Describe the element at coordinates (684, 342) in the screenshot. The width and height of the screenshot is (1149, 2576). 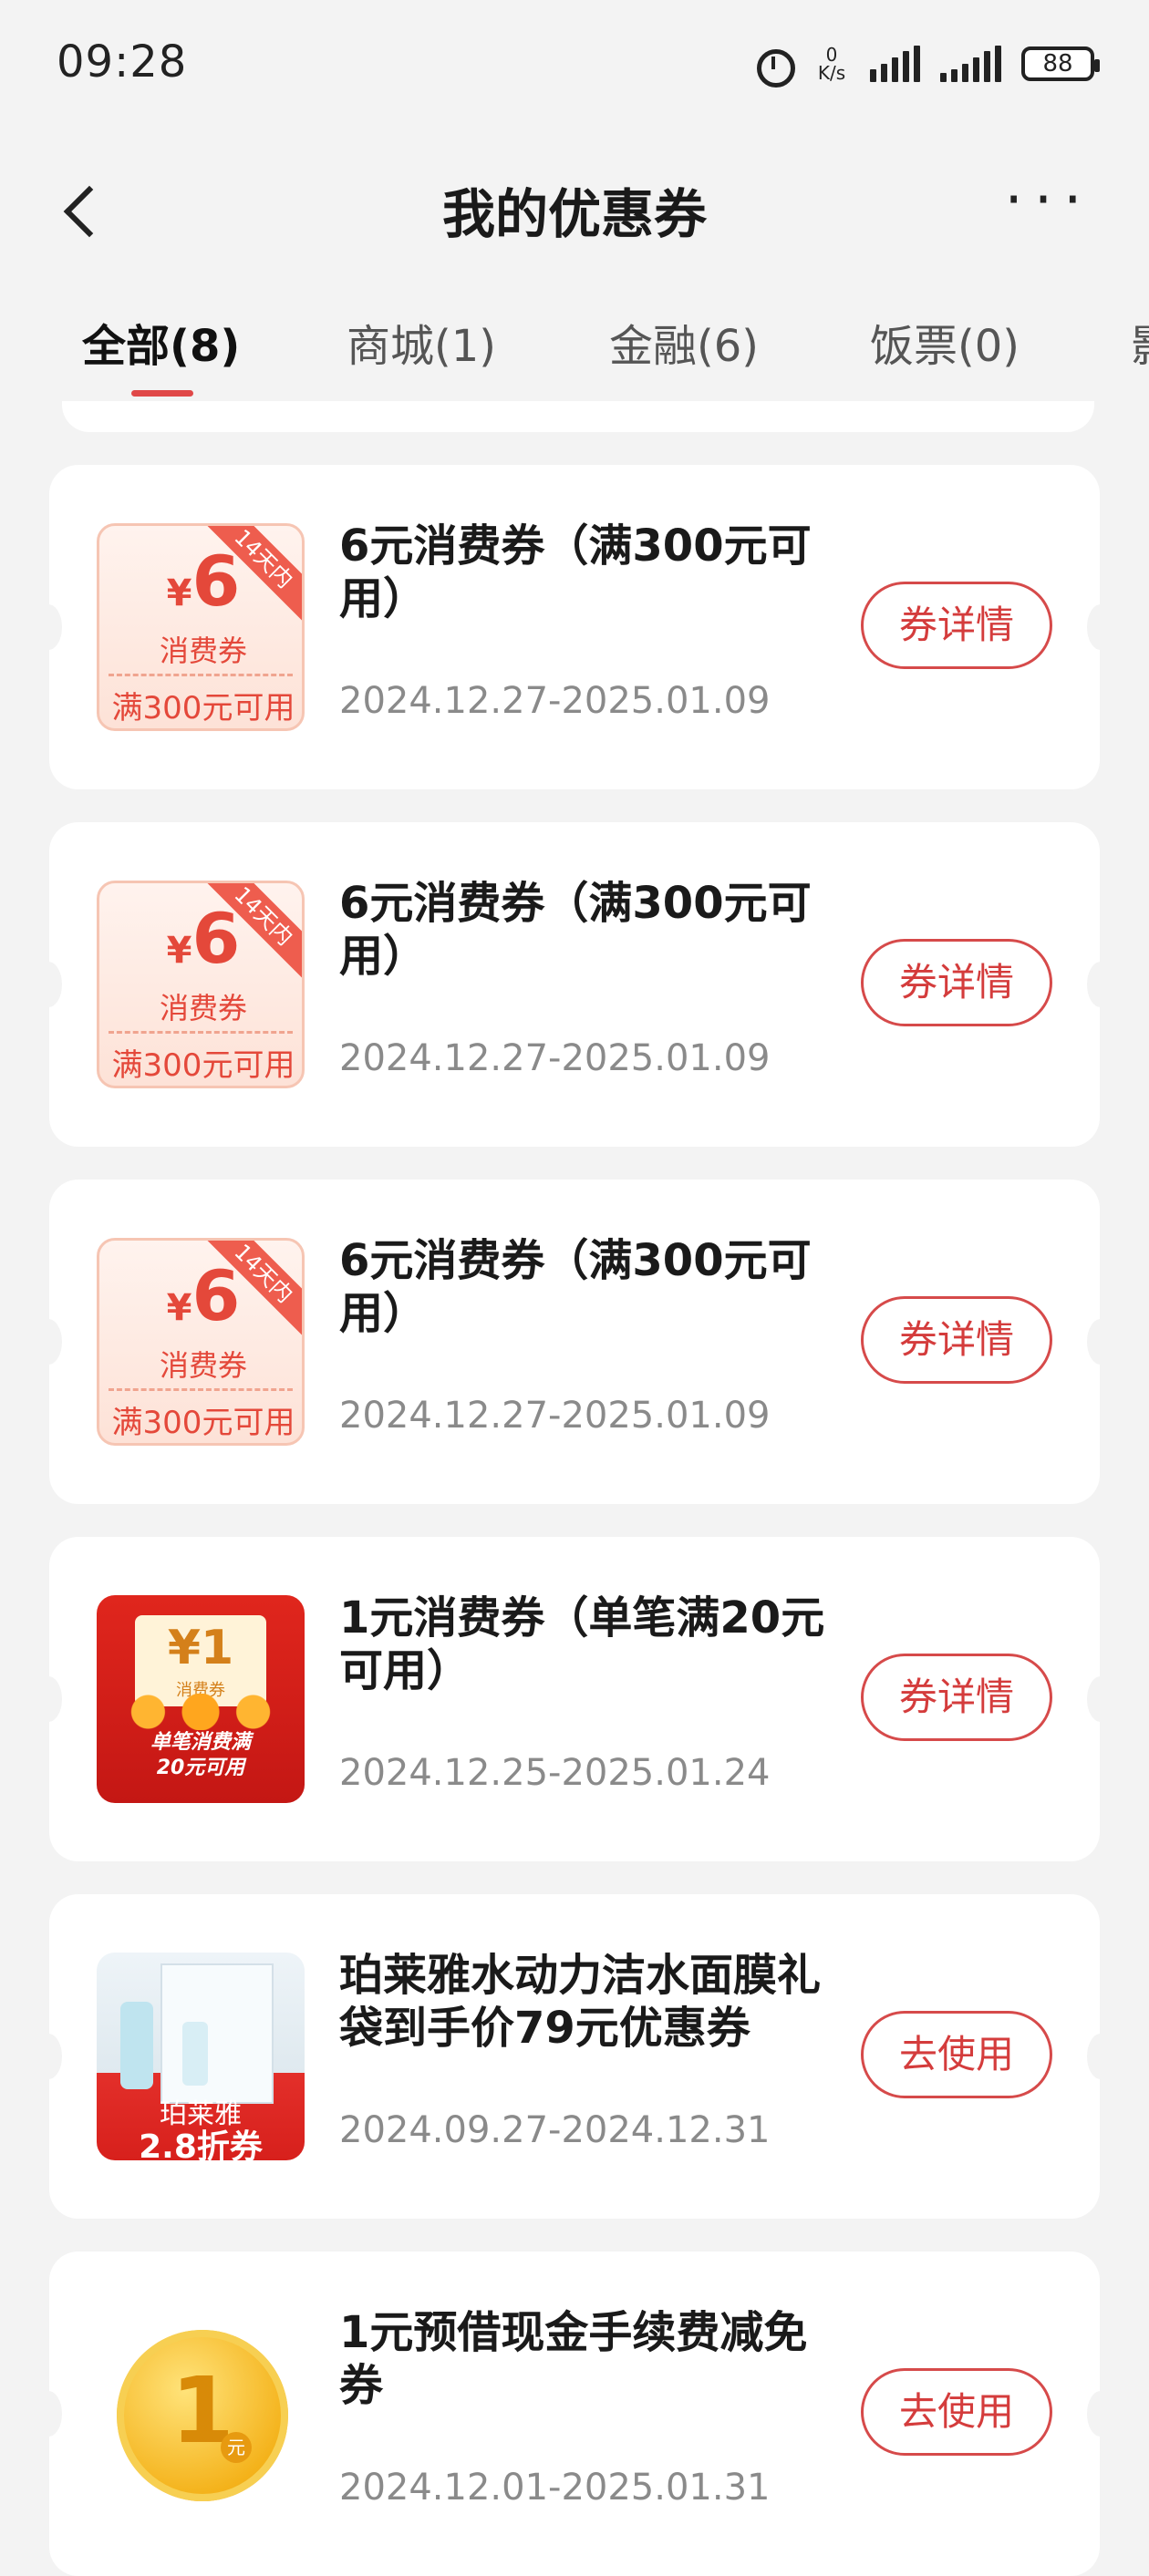
I see `tab-finance: 金融(6)` at that location.